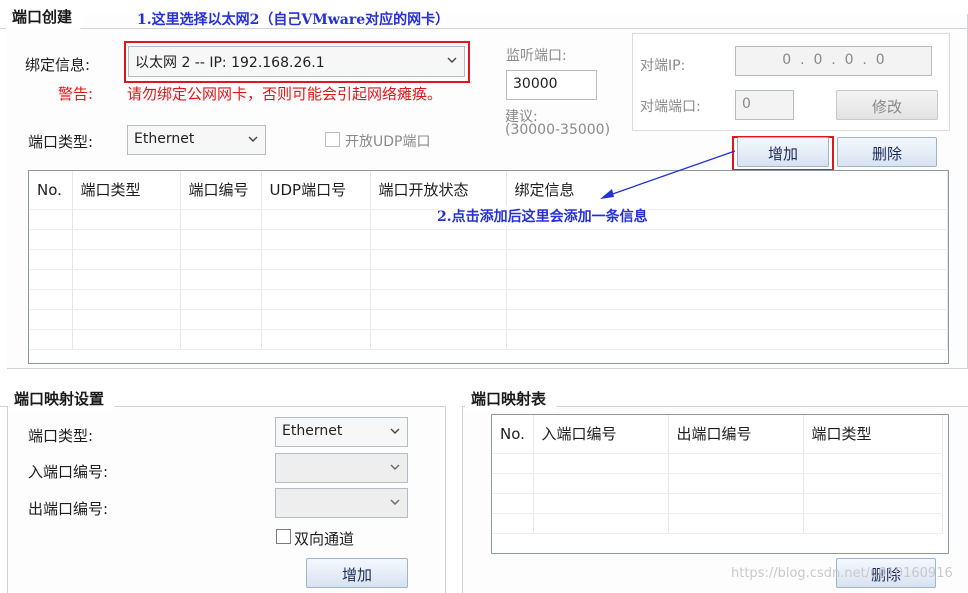  I want to click on mapping-table-header: No. 入端口编号 出端口编号 端口类型, so click(717, 434).